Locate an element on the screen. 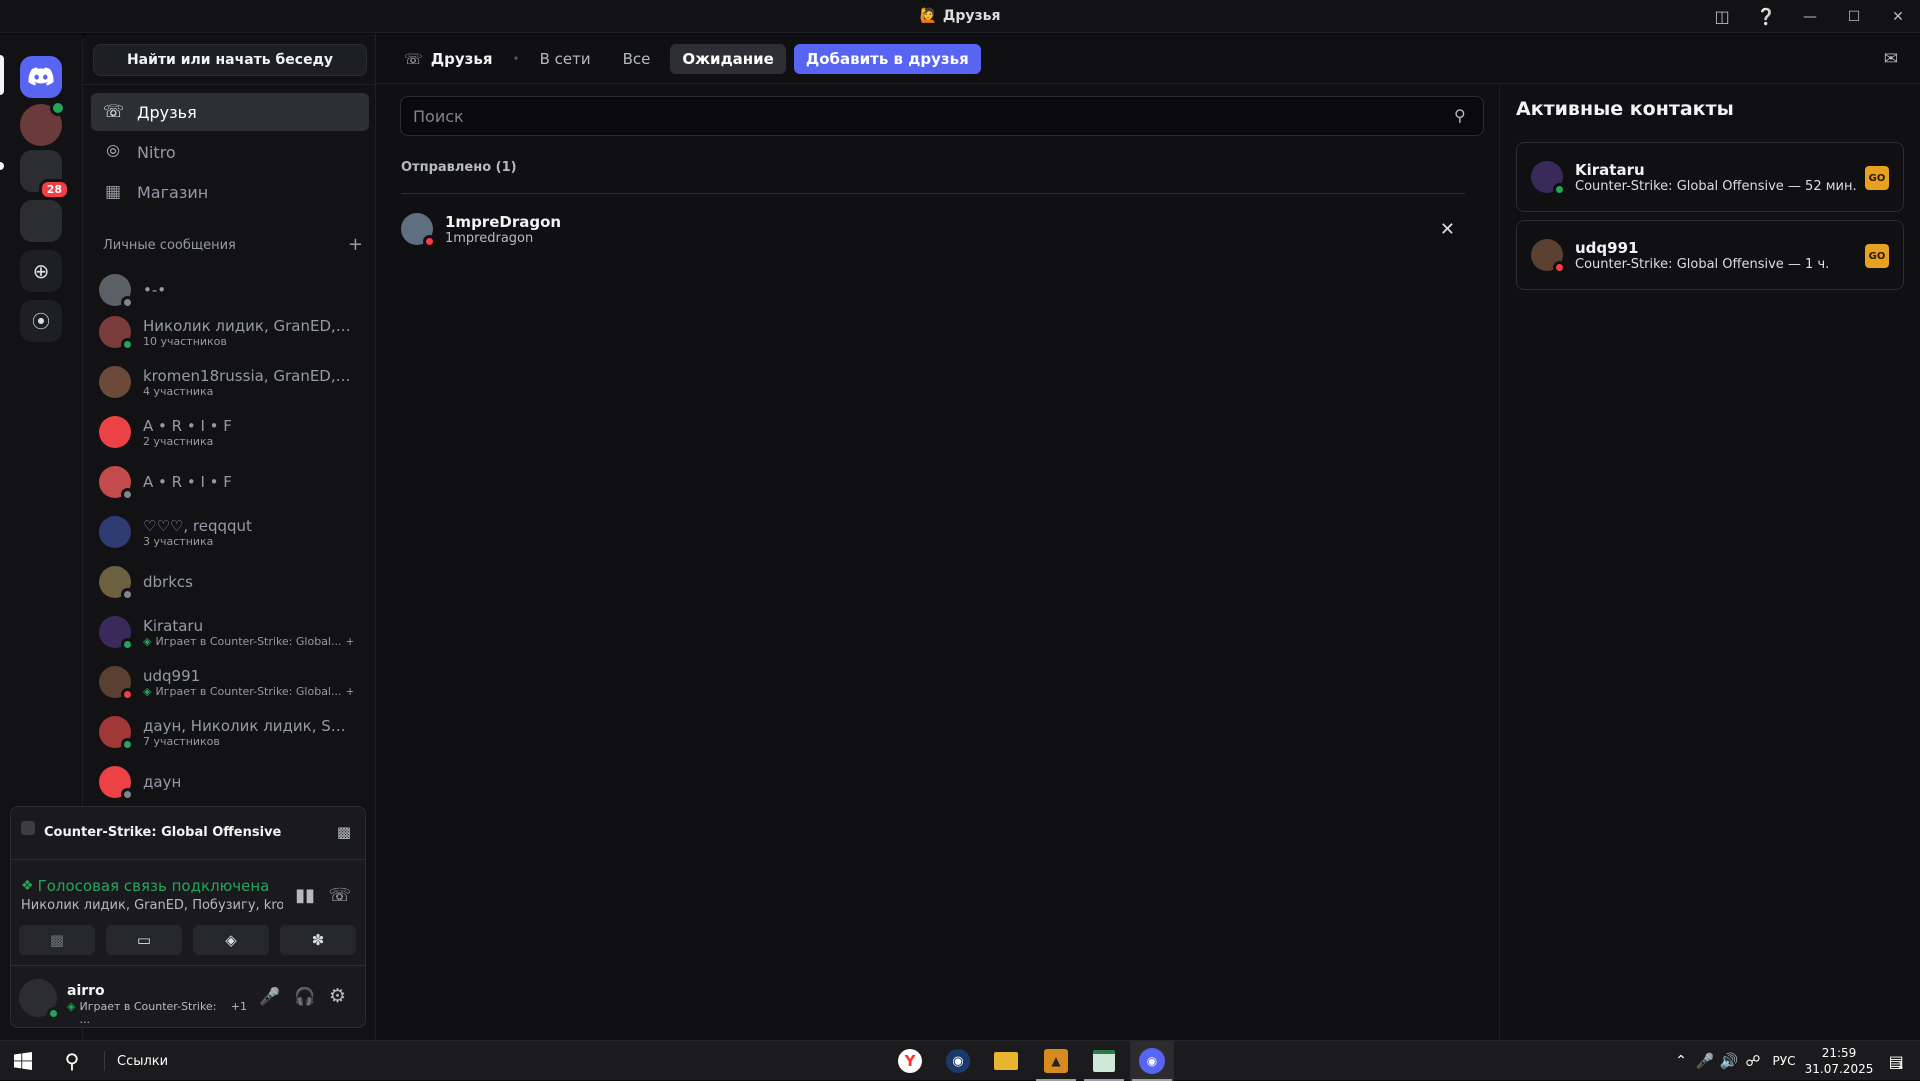 The height and width of the screenshot is (1081, 1920). dm-item: •-• is located at coordinates (230, 290).